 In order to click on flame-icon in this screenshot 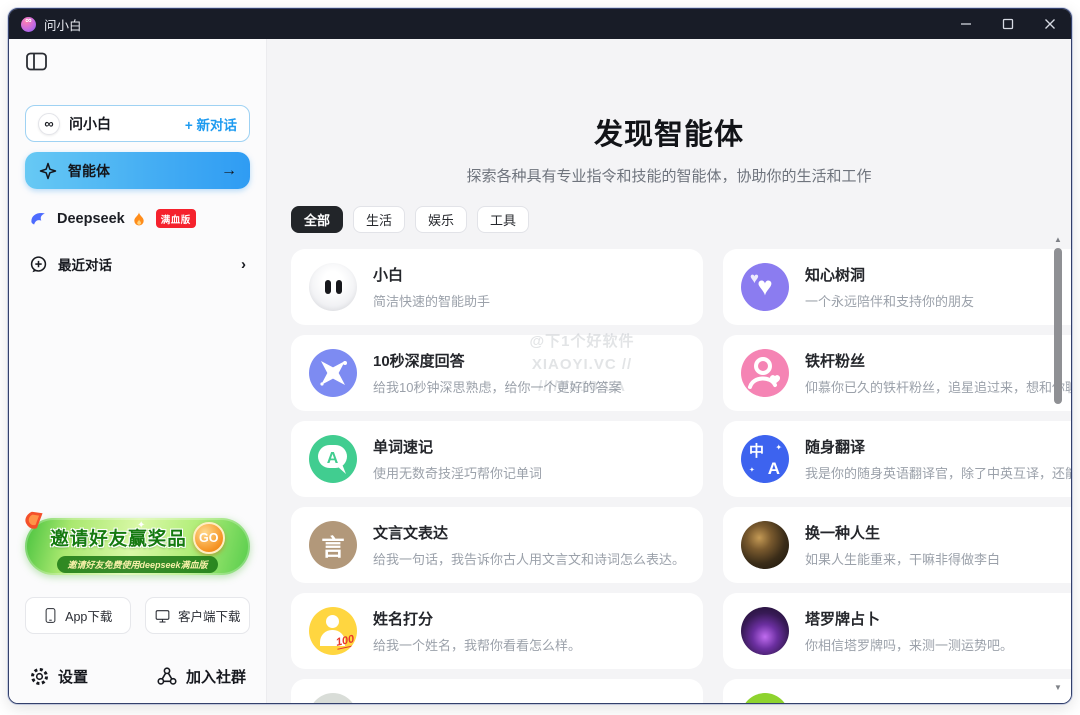, I will do `click(139, 218)`.